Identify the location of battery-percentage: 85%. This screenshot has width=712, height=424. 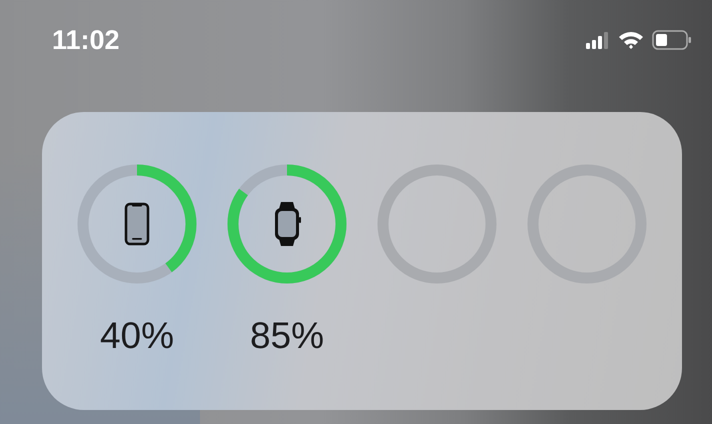
(287, 336).